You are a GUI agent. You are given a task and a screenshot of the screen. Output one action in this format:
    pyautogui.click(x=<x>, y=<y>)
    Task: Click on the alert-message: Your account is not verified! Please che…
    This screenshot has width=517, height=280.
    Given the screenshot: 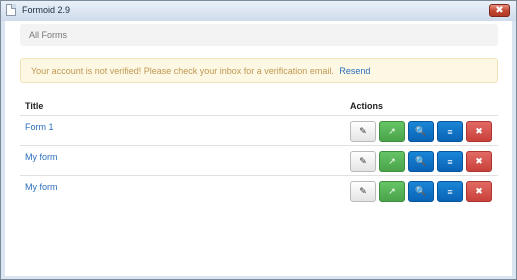 What is the action you would take?
    pyautogui.click(x=182, y=71)
    